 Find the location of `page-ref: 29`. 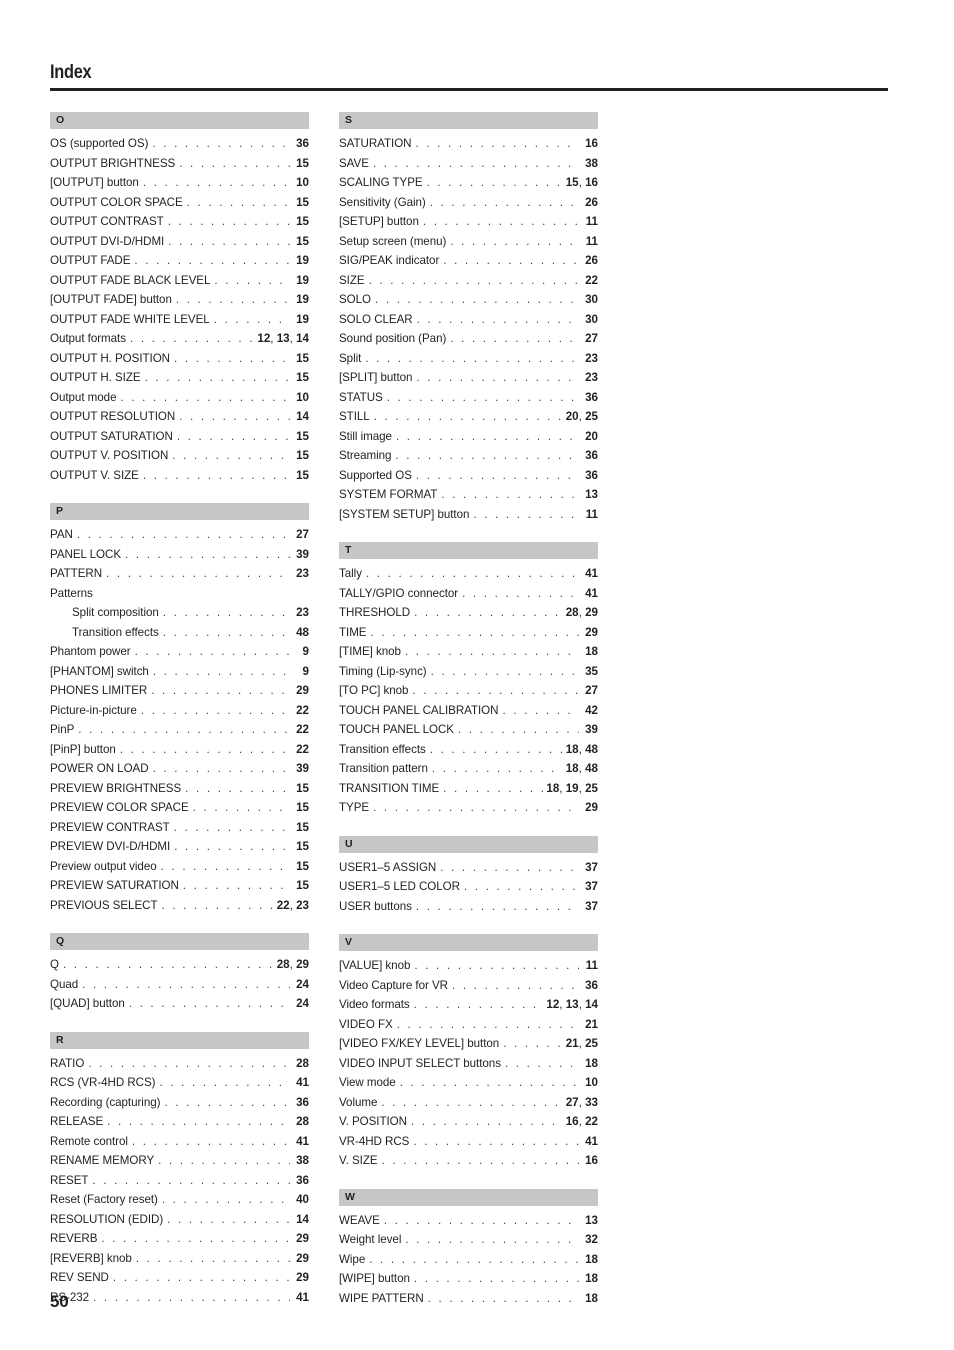

page-ref: 29 is located at coordinates (591, 612).